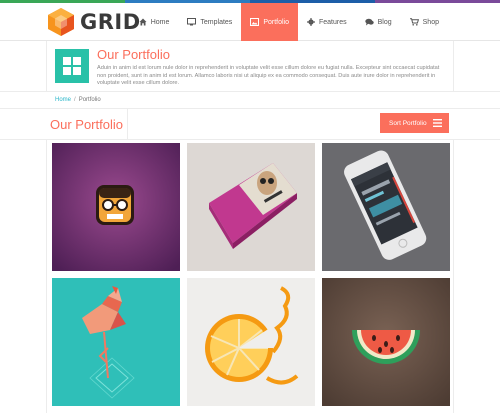 The image size is (500, 413). What do you see at coordinates (86, 124) in the screenshot?
I see `page-title: Our Portfolio` at bounding box center [86, 124].